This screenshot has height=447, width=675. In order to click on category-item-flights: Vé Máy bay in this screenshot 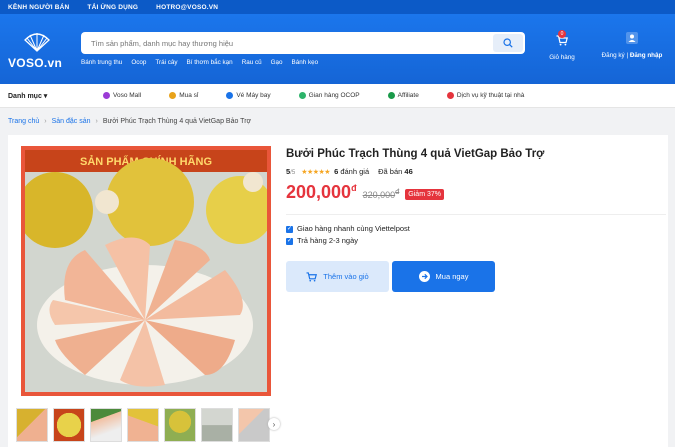, I will do `click(248, 95)`.